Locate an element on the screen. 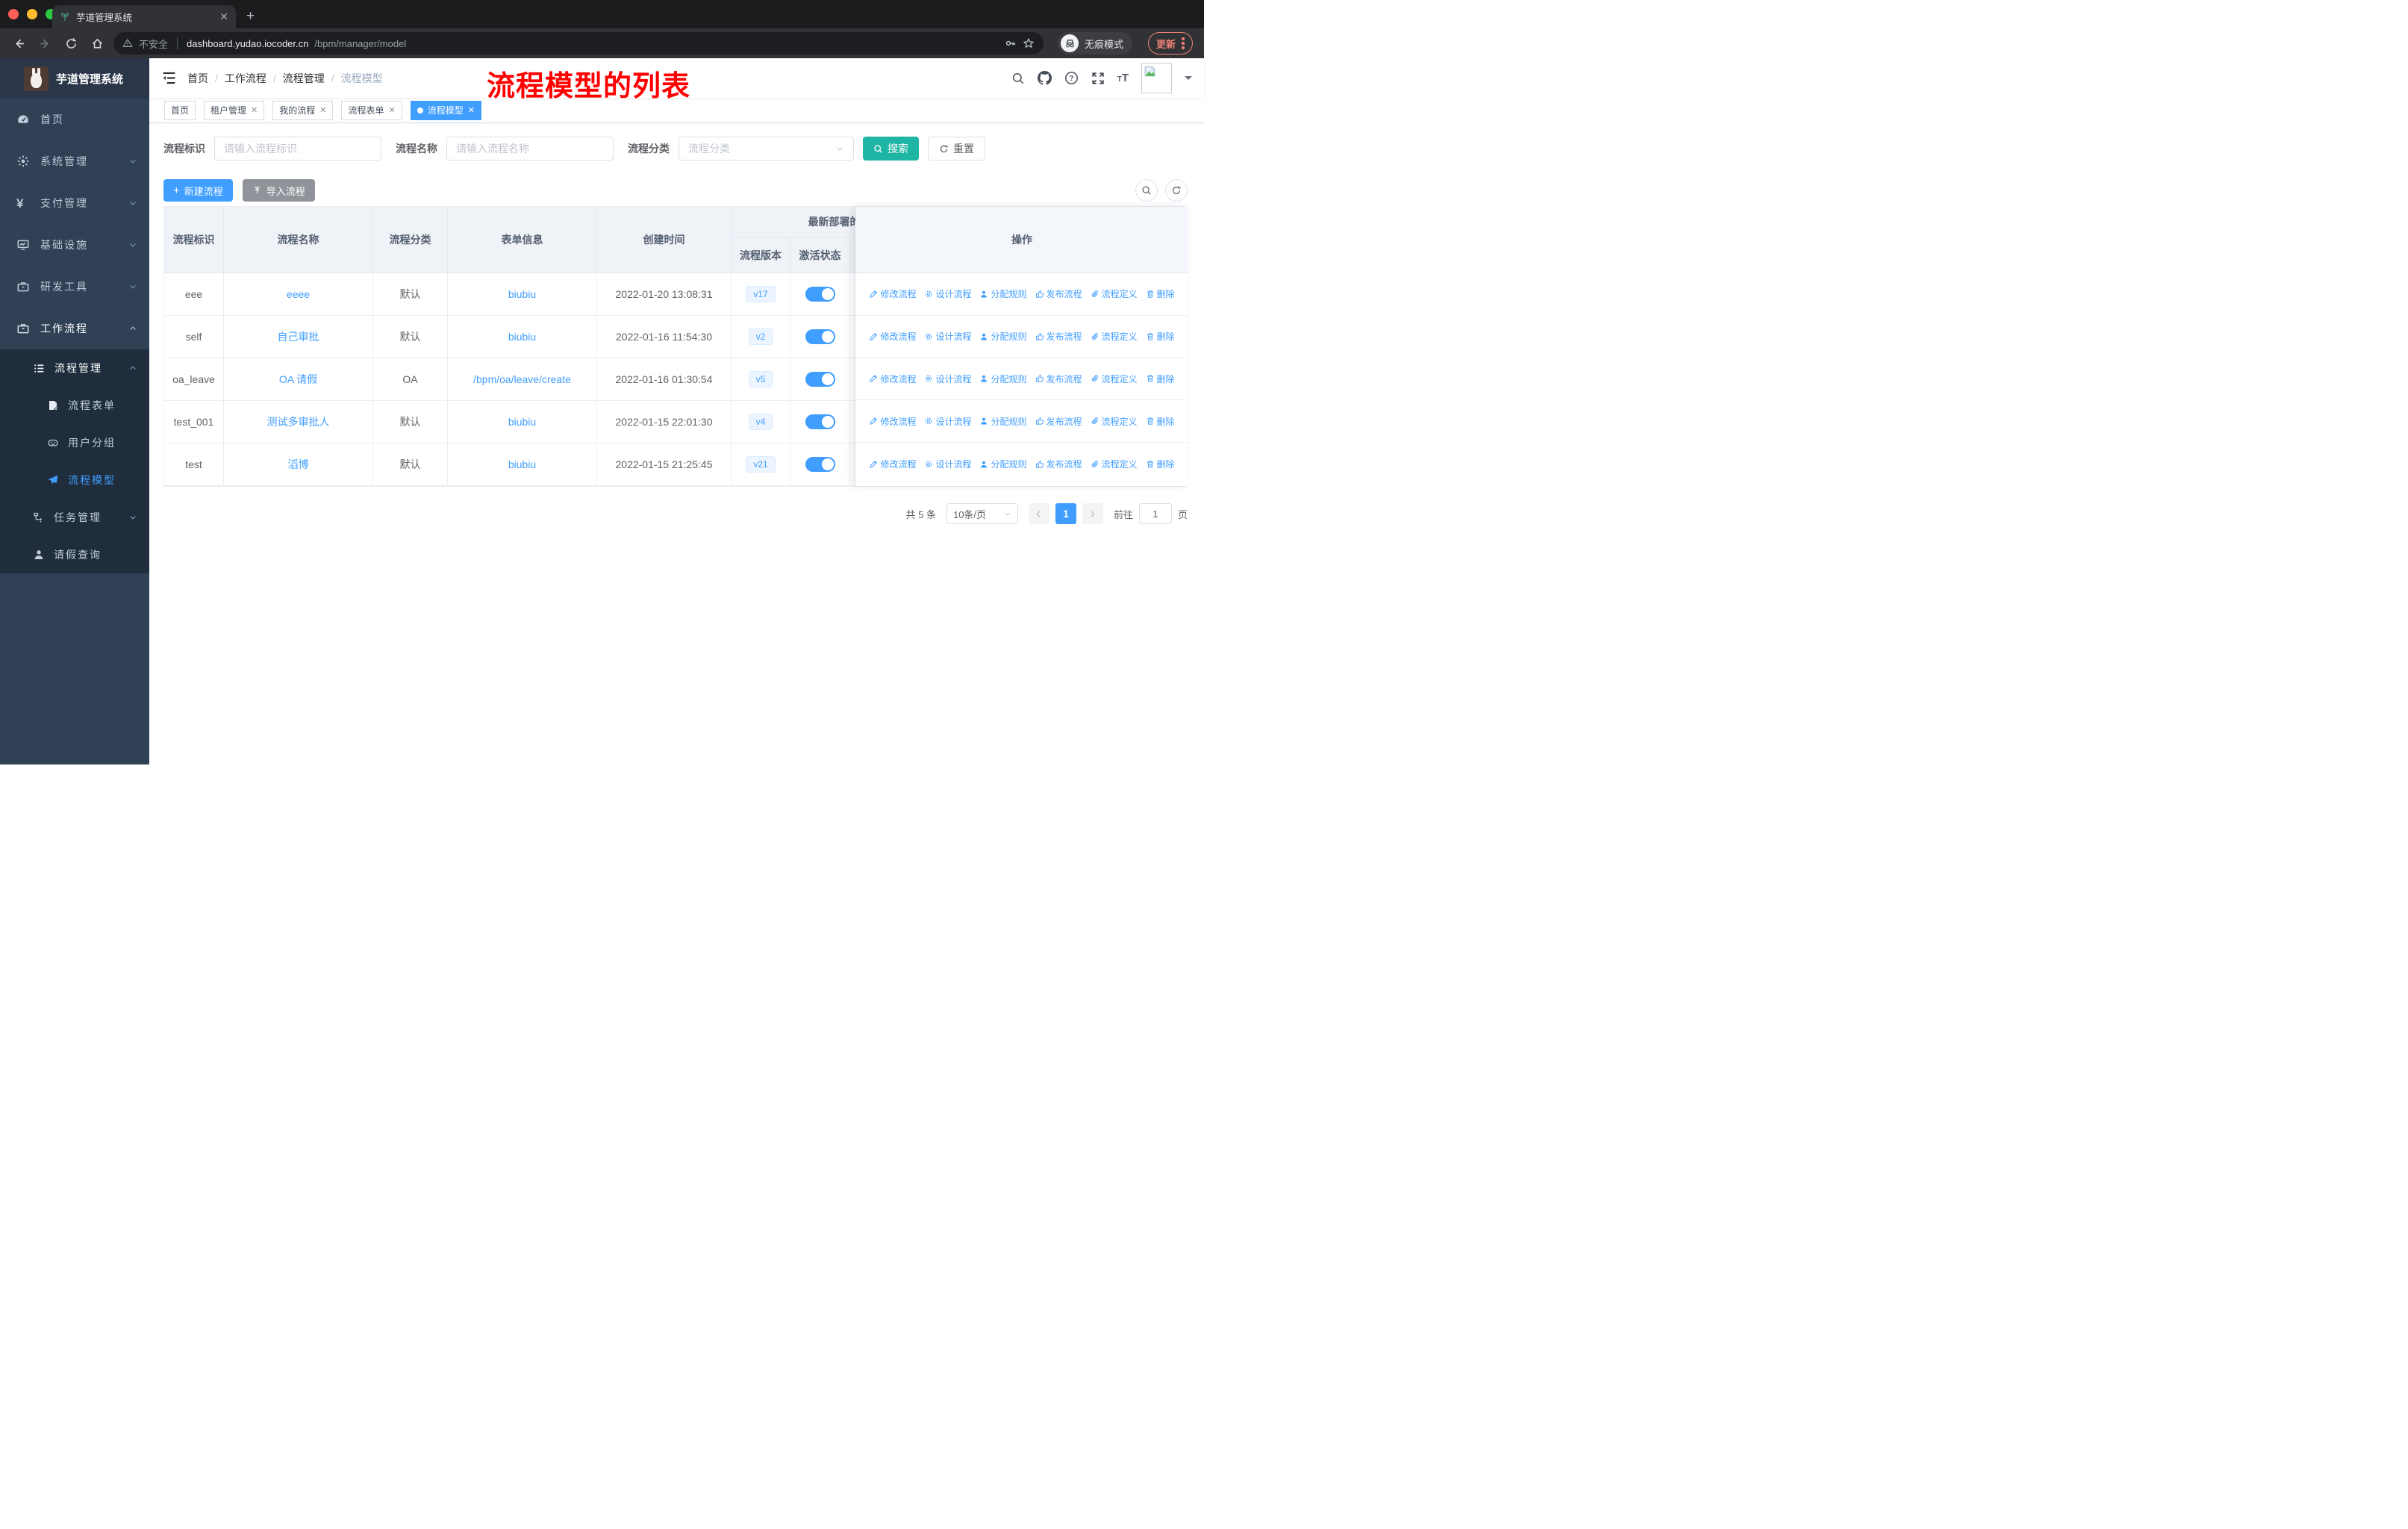  sidebar-item-process-form: 流程表单 is located at coordinates (74, 406).